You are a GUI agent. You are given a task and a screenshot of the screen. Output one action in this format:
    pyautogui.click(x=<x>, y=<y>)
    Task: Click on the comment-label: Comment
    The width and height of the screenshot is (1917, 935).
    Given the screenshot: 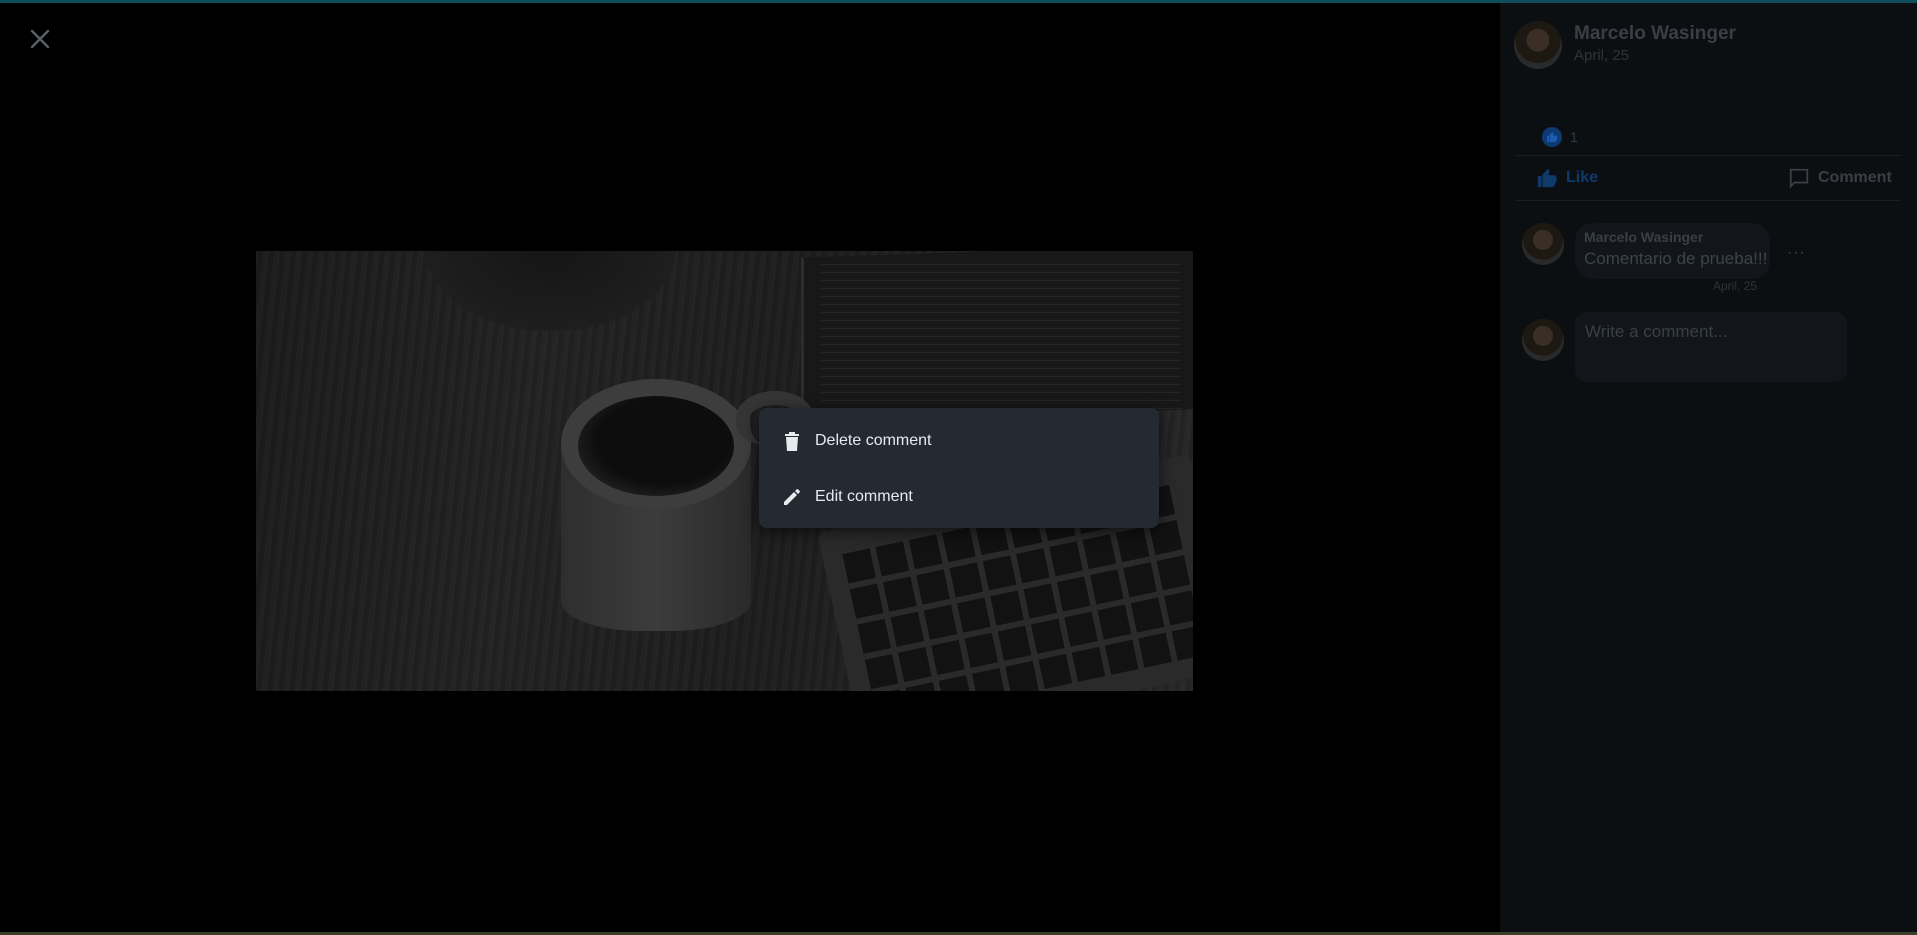 What is the action you would take?
    pyautogui.click(x=1855, y=177)
    